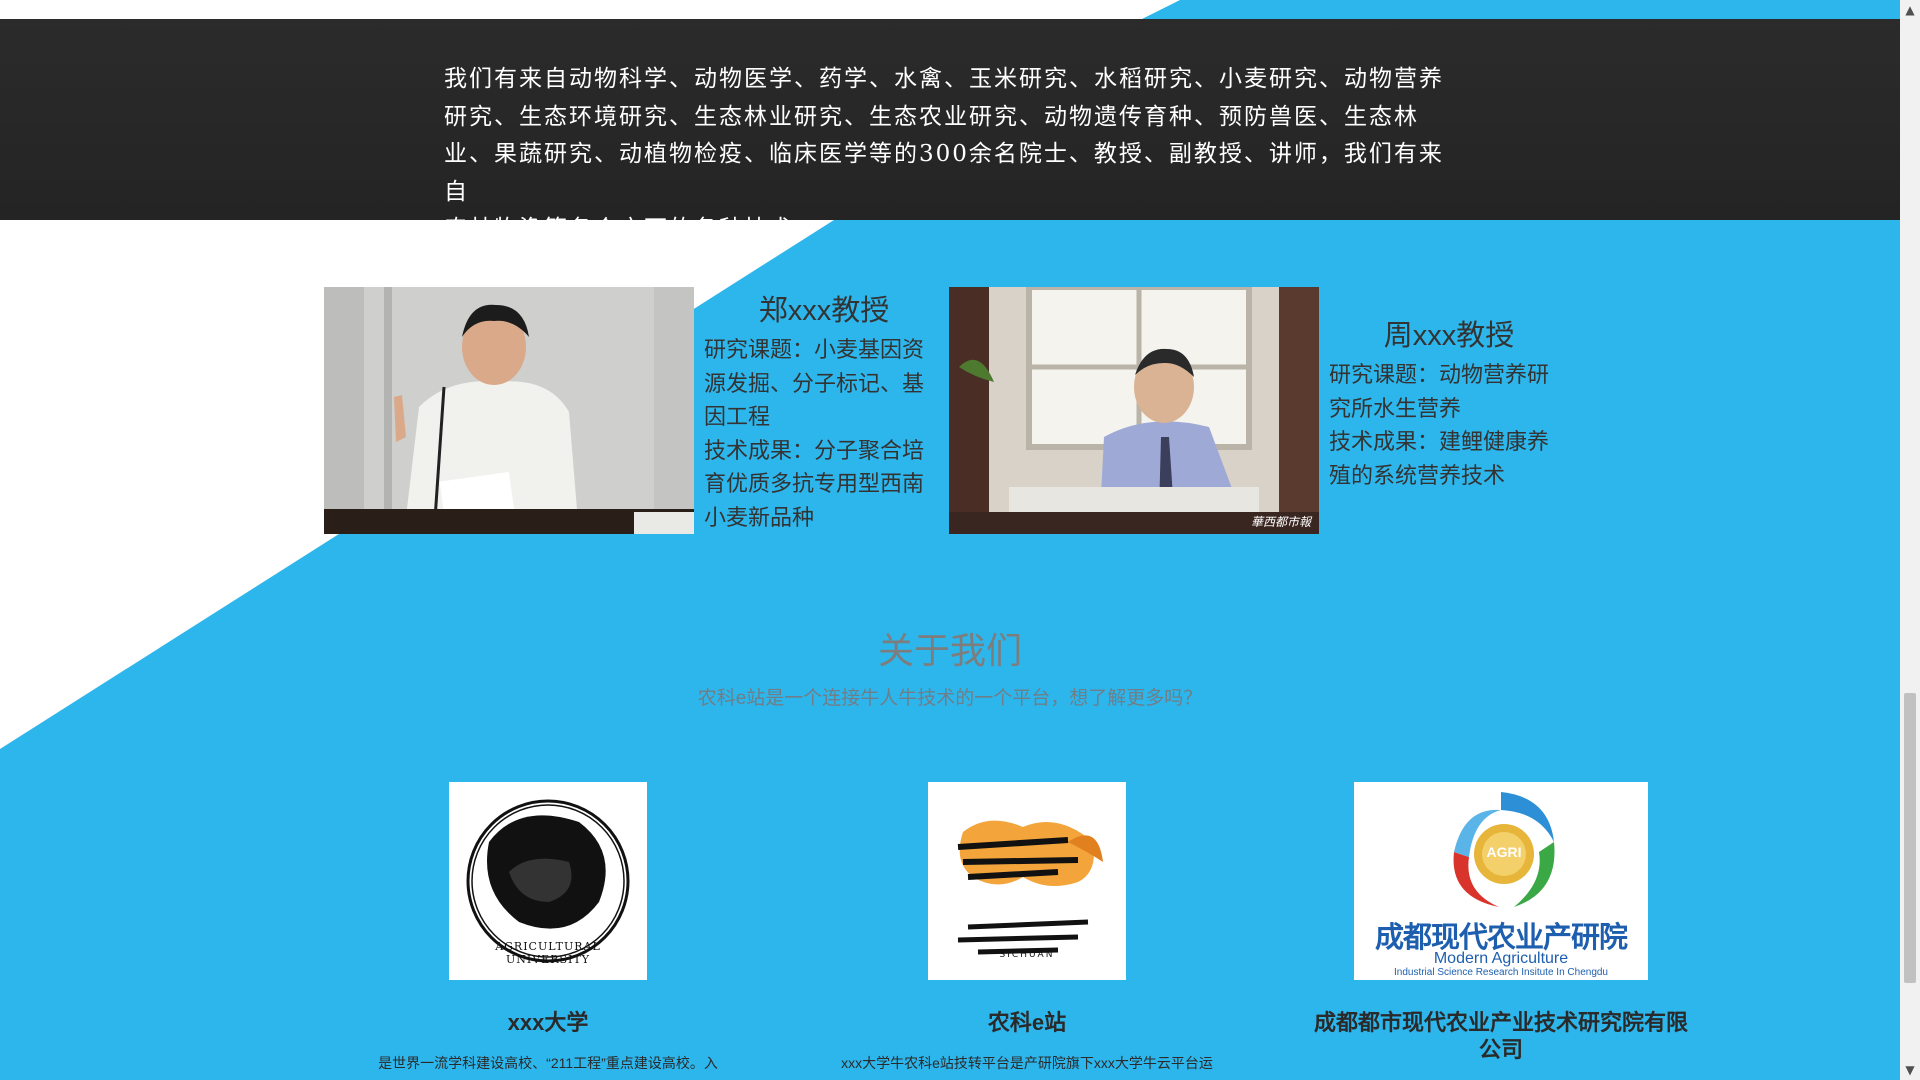 The width and height of the screenshot is (1920, 1080). What do you see at coordinates (1439, 374) in the screenshot?
I see `expert-desc-line: 研究课题：动物营养研` at bounding box center [1439, 374].